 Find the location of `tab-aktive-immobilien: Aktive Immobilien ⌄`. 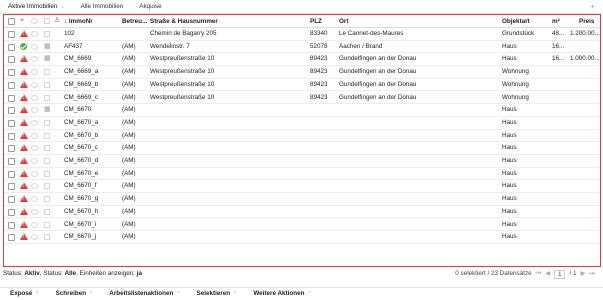

tab-aktive-immobilien: Aktive Immobilien ⌄ is located at coordinates (36, 7).